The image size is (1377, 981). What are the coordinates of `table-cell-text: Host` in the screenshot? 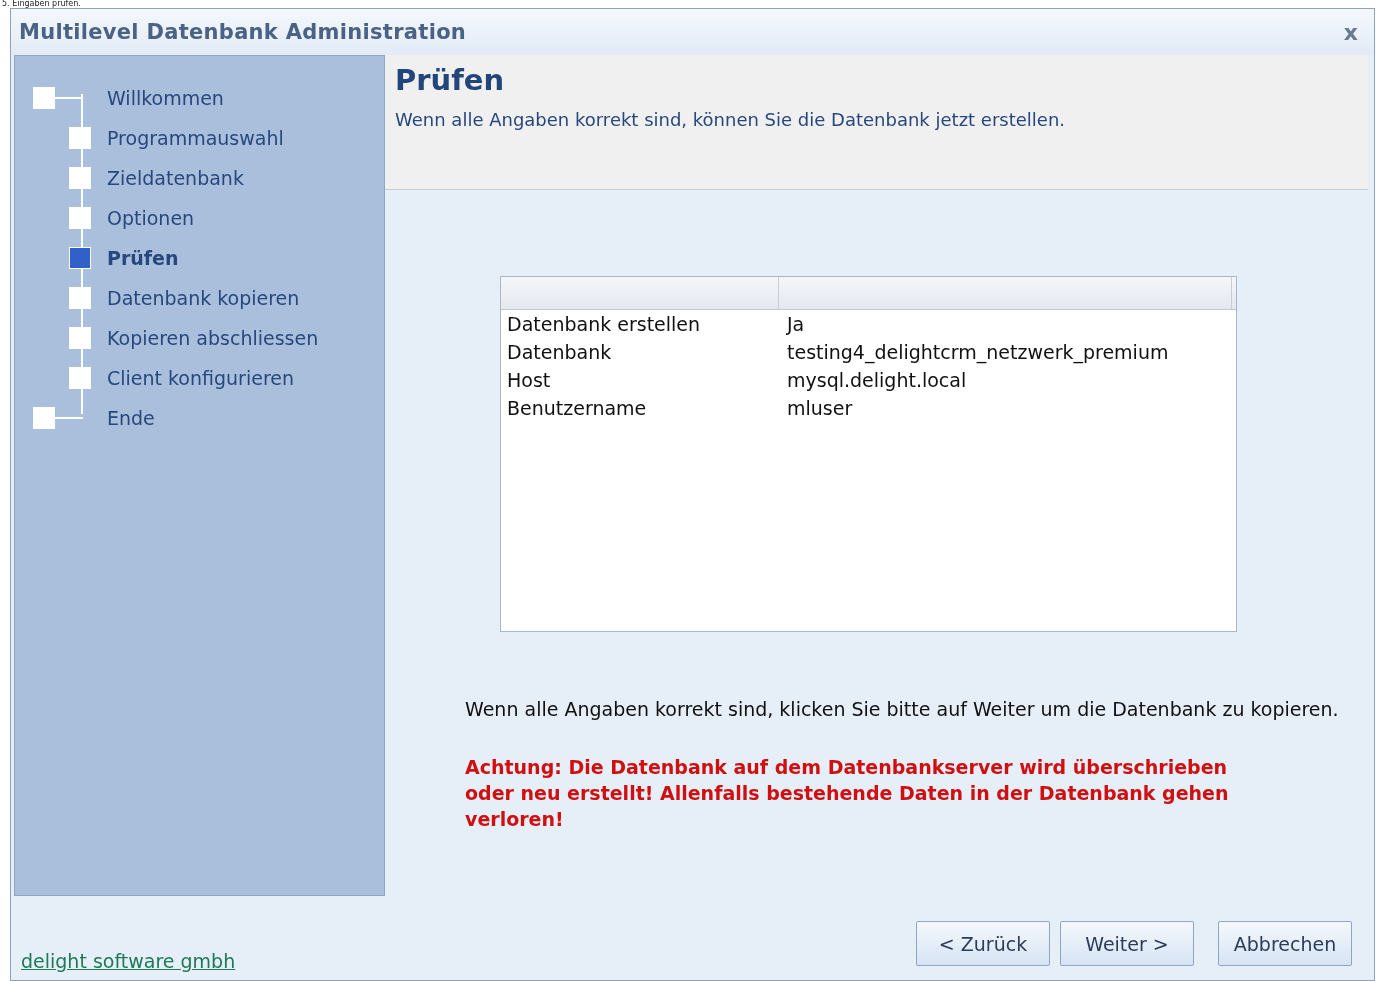 It's located at (529, 380).